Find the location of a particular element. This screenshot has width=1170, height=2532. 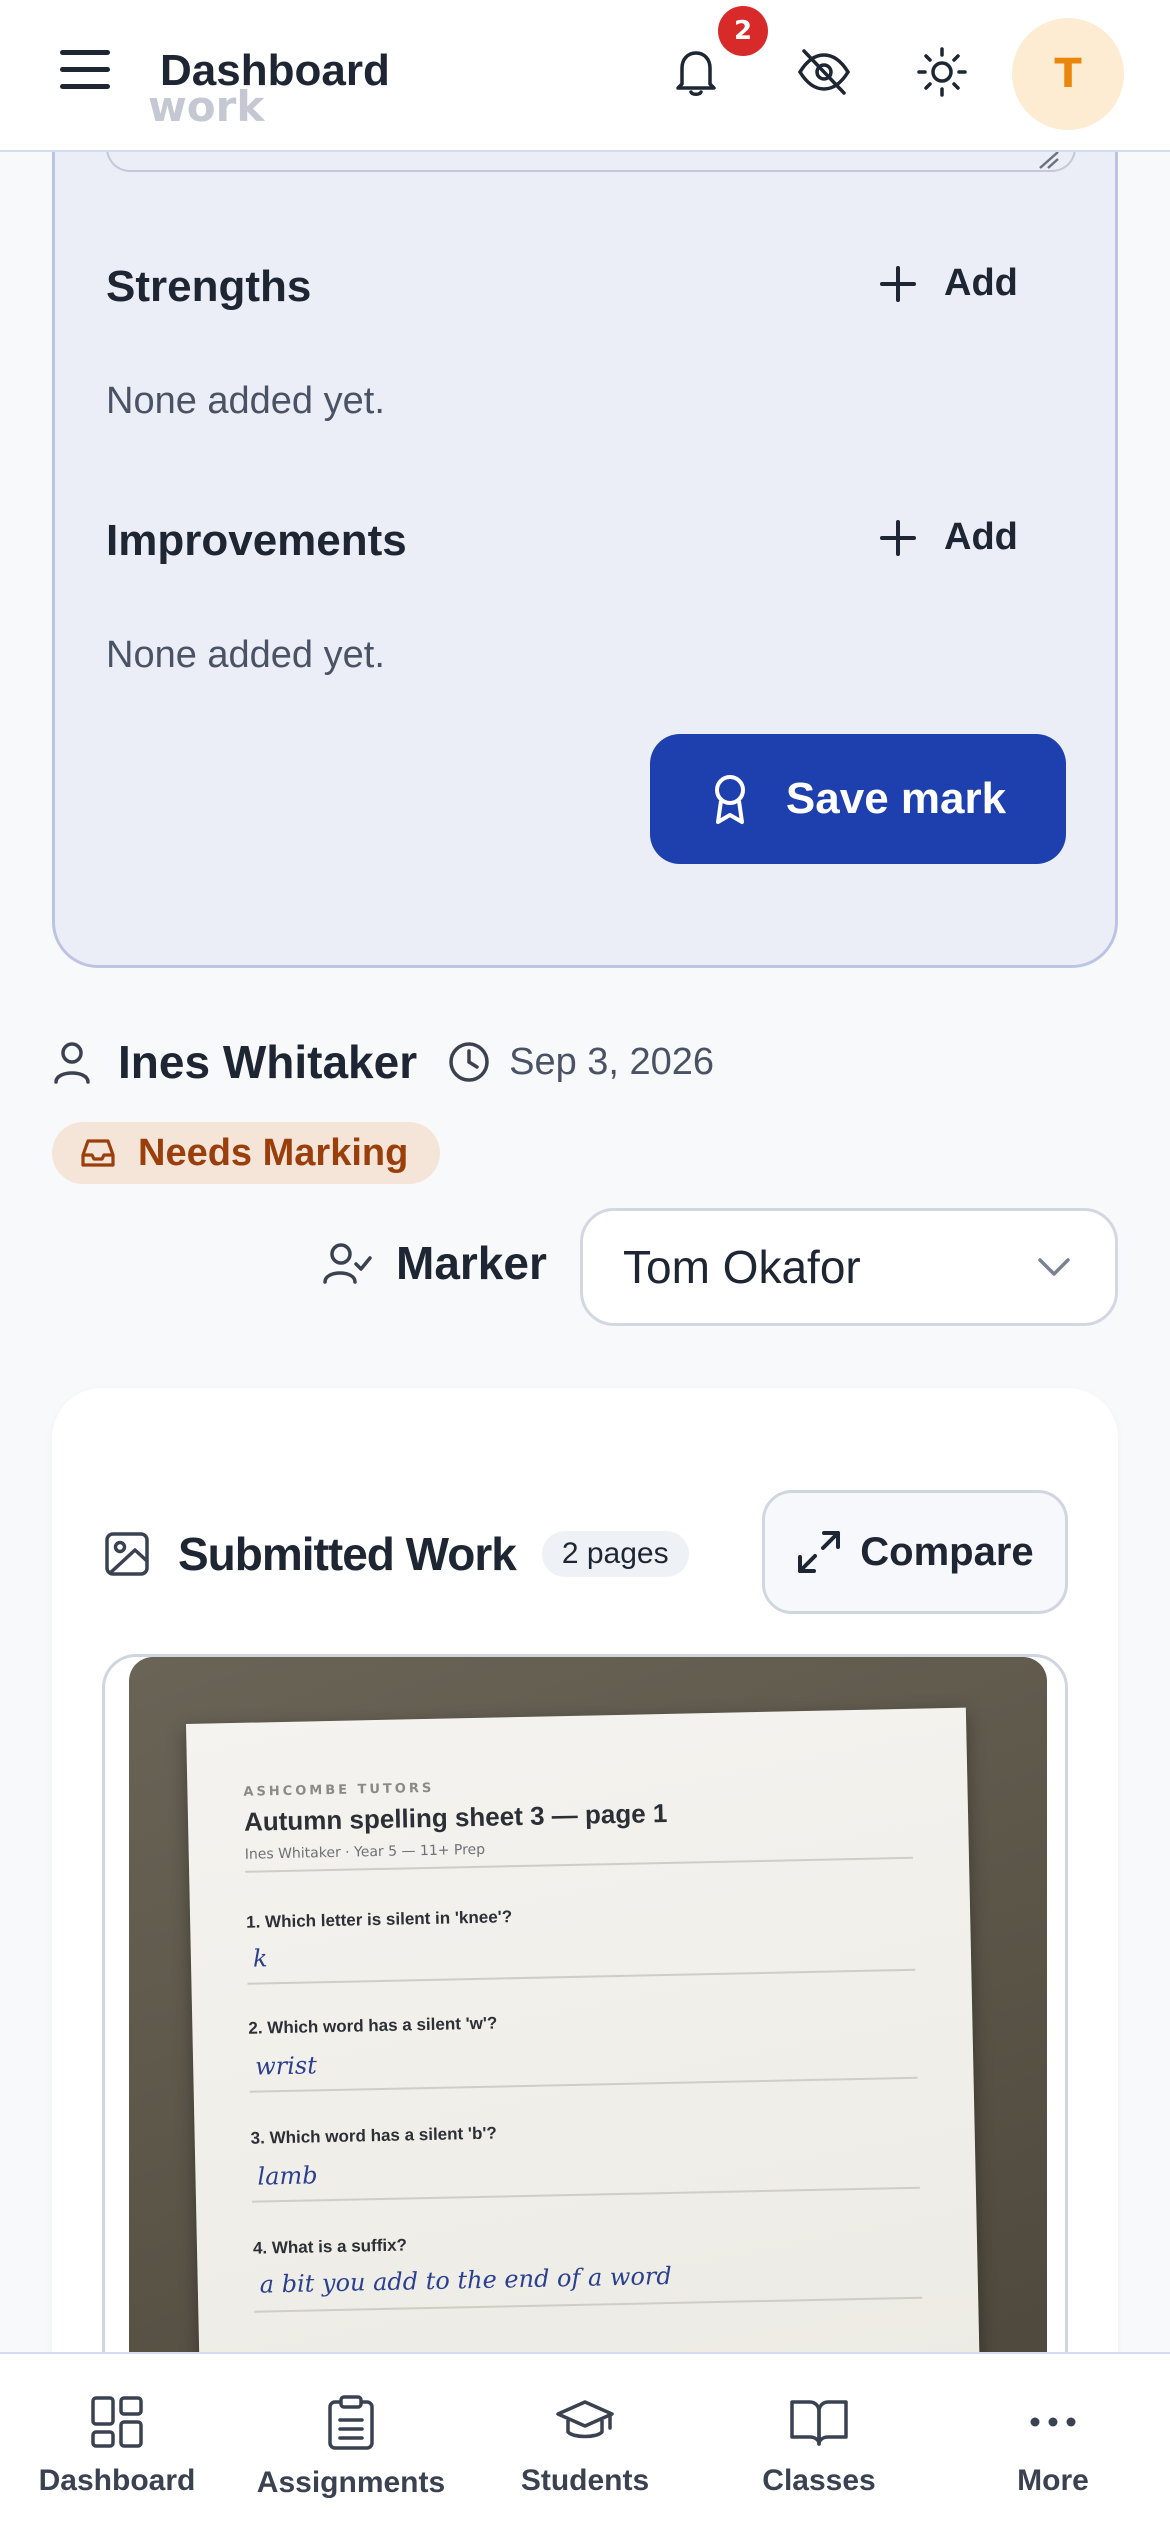

marker-label: Marker is located at coordinates (434, 1263).